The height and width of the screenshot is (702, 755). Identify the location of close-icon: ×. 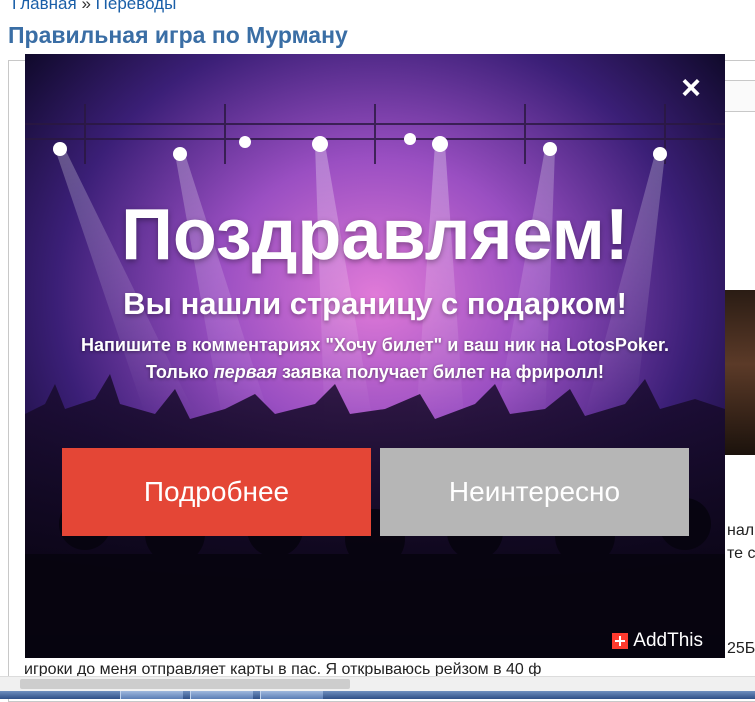
(691, 88).